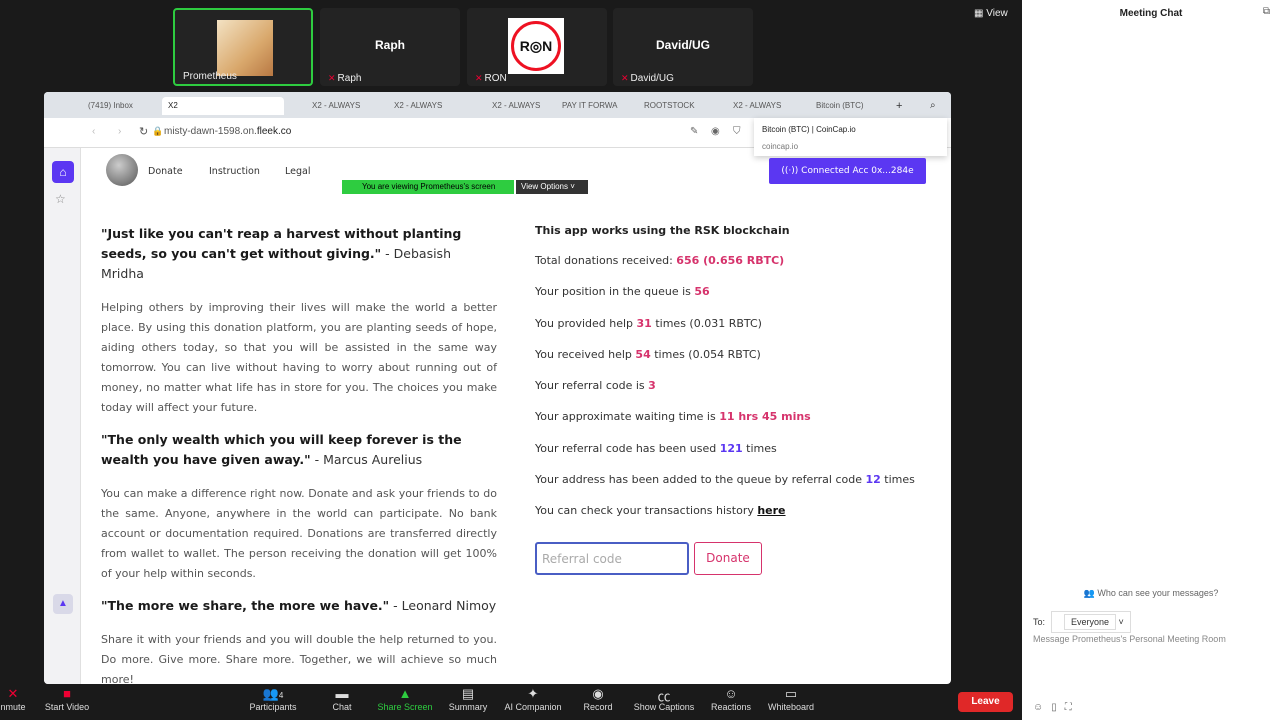 This screenshot has width=1280, height=720. Describe the element at coordinates (93, 131) in the screenshot. I see `back-icon: ‹` at that location.